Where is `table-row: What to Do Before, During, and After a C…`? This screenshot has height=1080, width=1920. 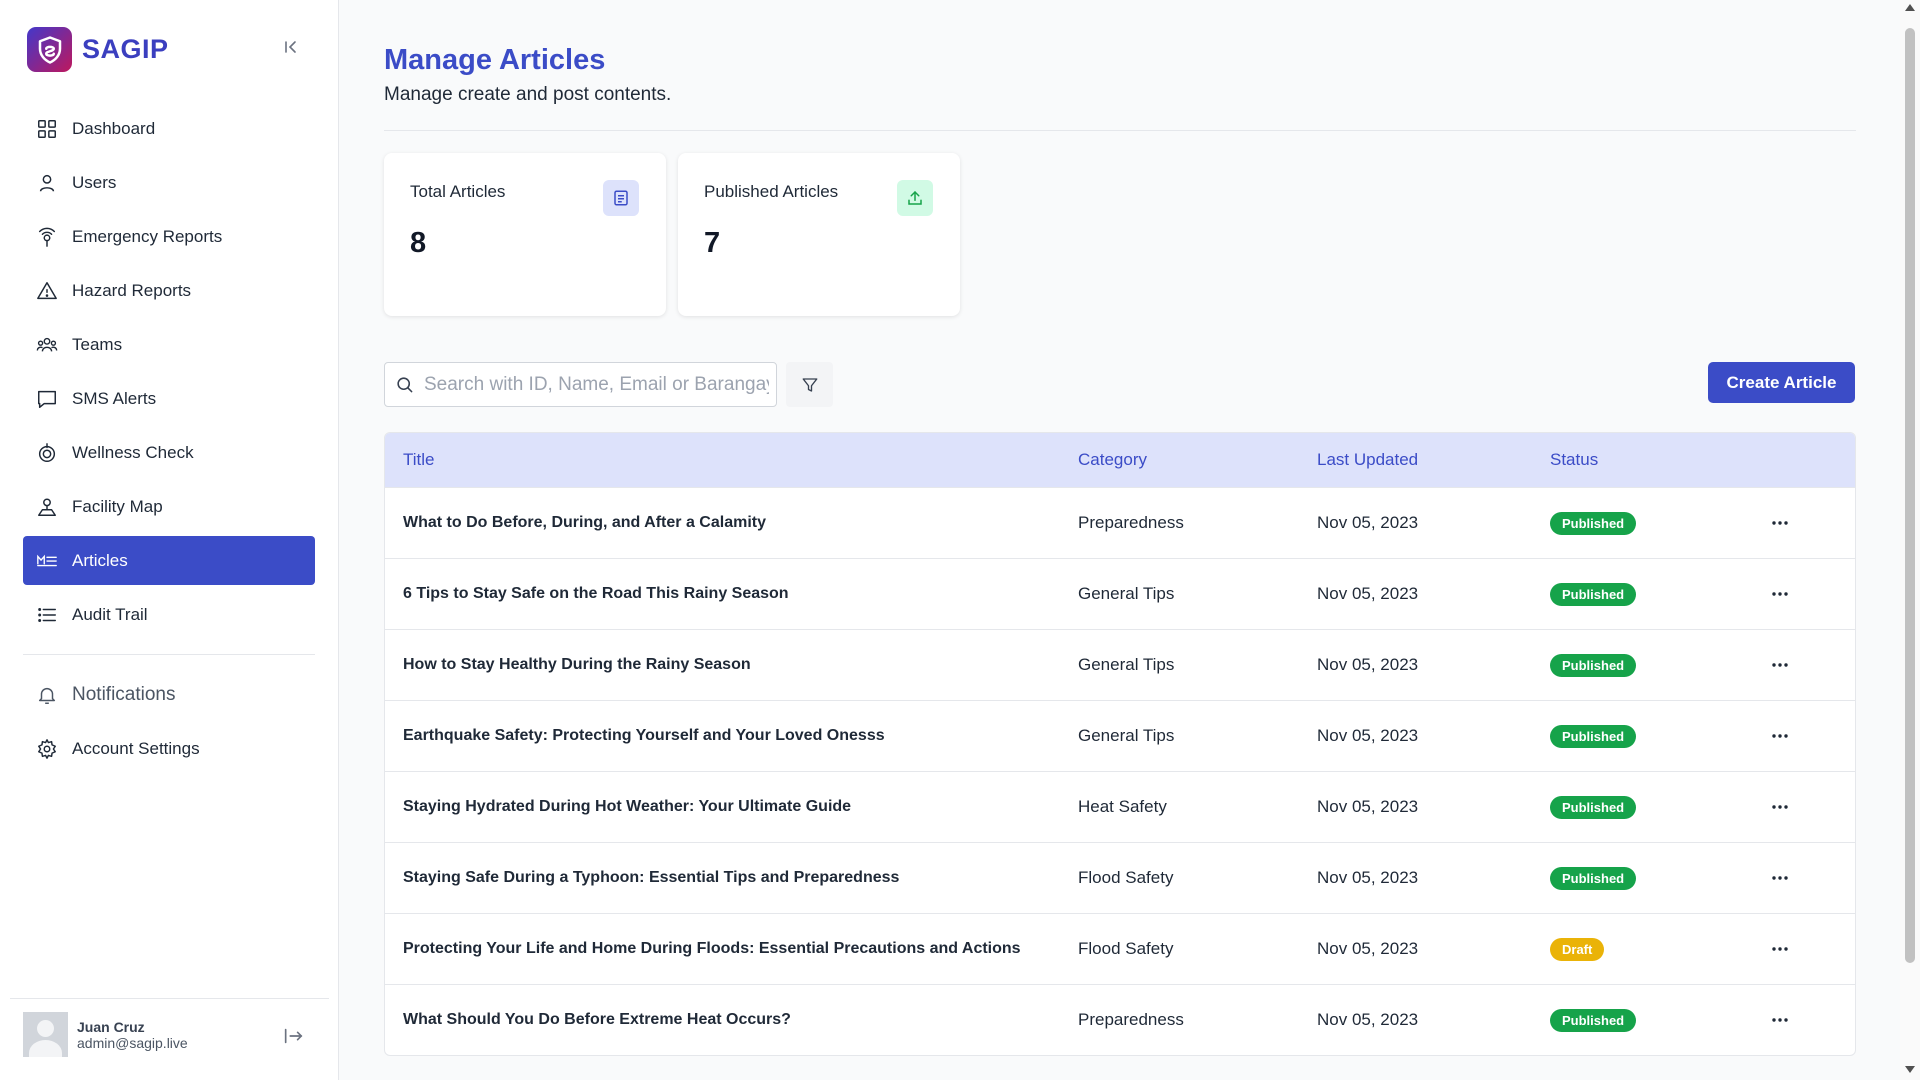
table-row: What to Do Before, During, and After a C… is located at coordinates (1120, 522).